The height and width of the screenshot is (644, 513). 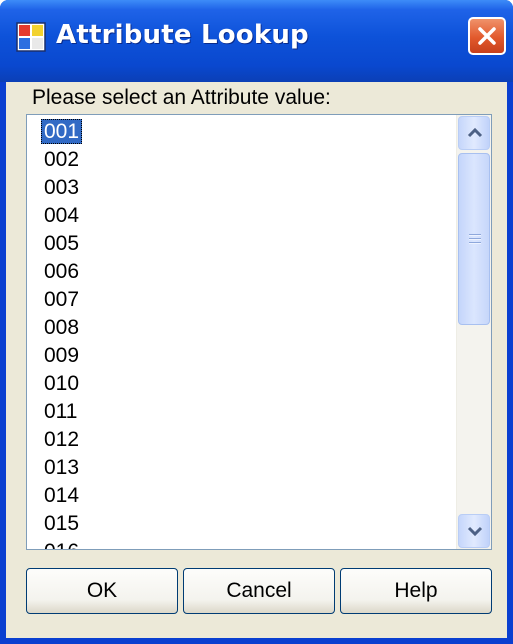 What do you see at coordinates (61, 299) in the screenshot?
I see `list-item: 007` at bounding box center [61, 299].